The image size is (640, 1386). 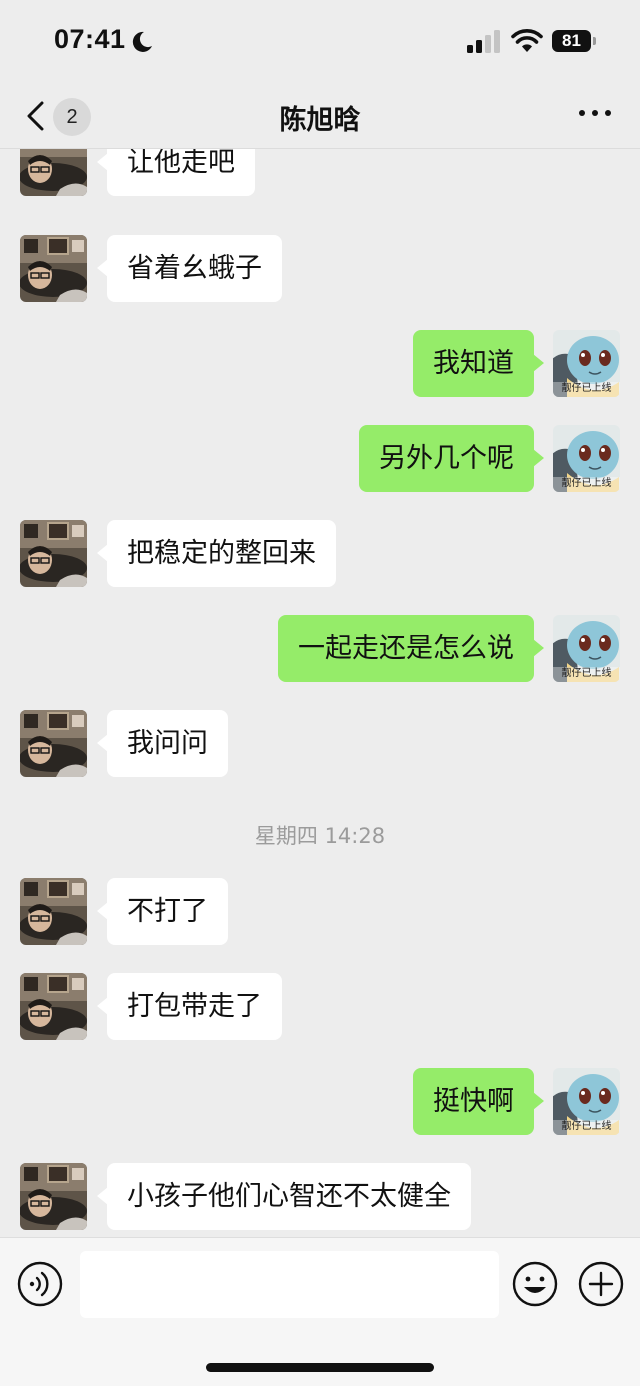 I want to click on chat-header: 2 陈旭晗, so click(x=320, y=118).